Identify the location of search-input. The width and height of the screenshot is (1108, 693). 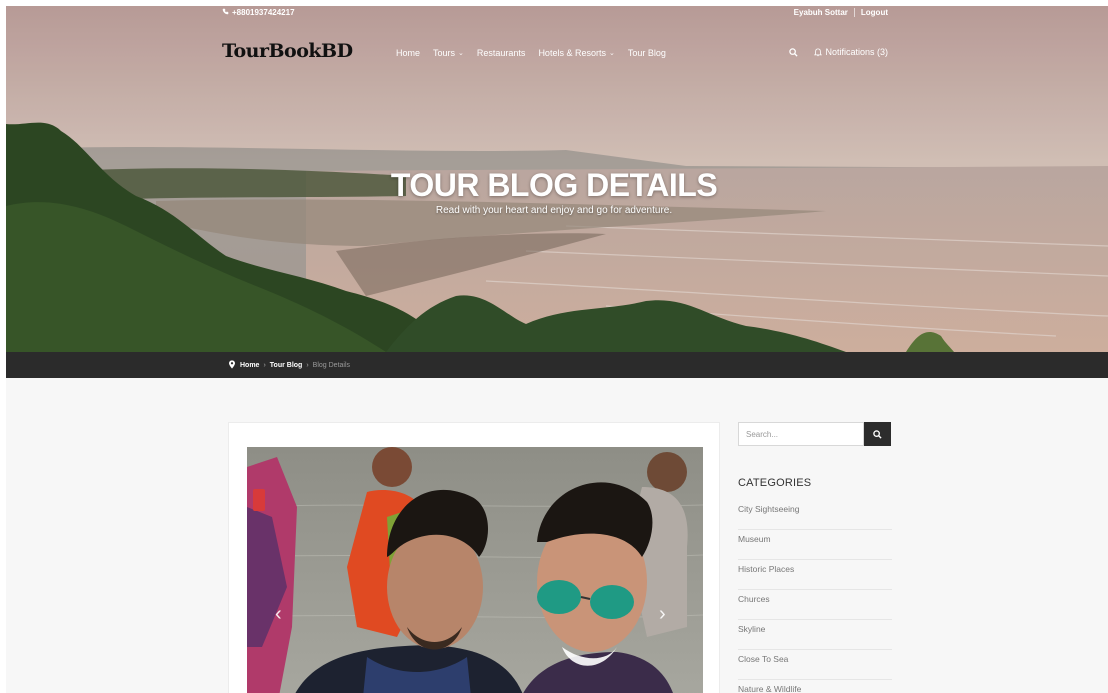
(801, 434).